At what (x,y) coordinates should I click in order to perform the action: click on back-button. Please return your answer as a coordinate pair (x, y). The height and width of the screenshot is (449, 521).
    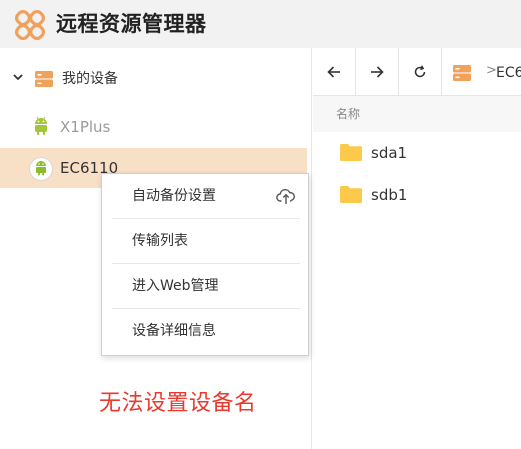
    Looking at the image, I should click on (334, 72).